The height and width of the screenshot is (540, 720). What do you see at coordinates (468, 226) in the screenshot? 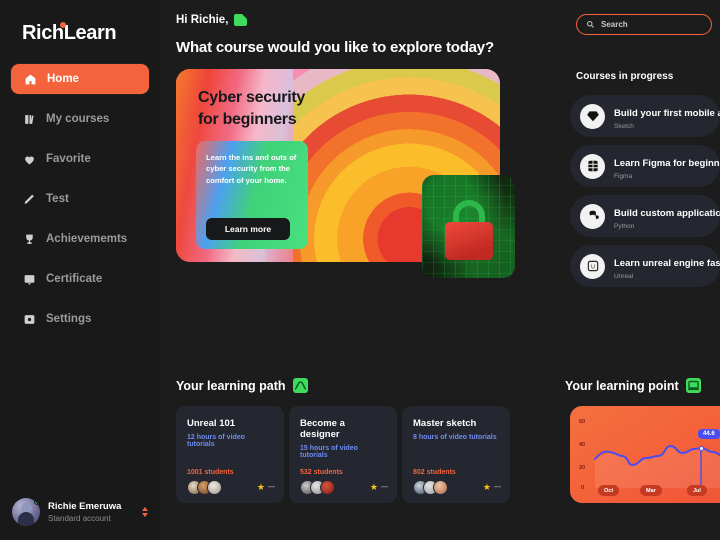
I see `padlock-photo` at bounding box center [468, 226].